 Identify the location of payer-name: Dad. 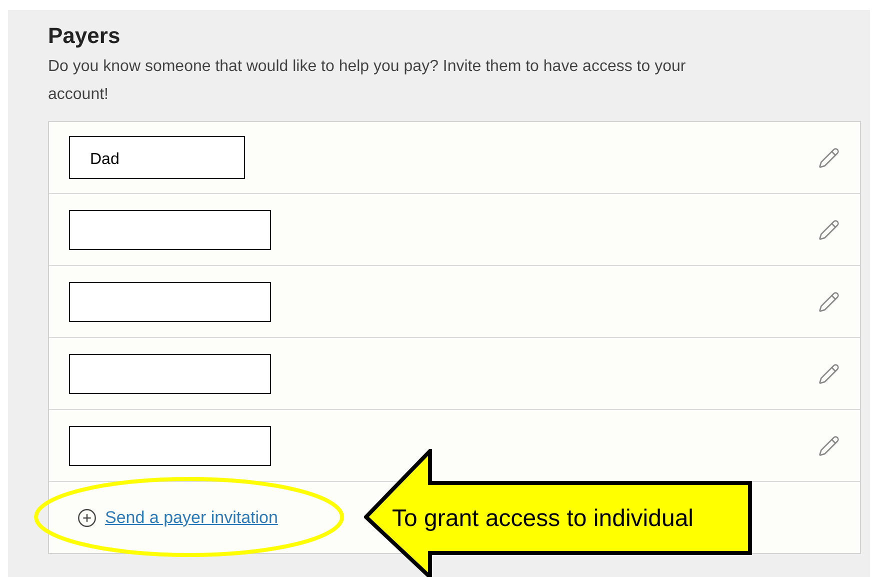
(157, 157).